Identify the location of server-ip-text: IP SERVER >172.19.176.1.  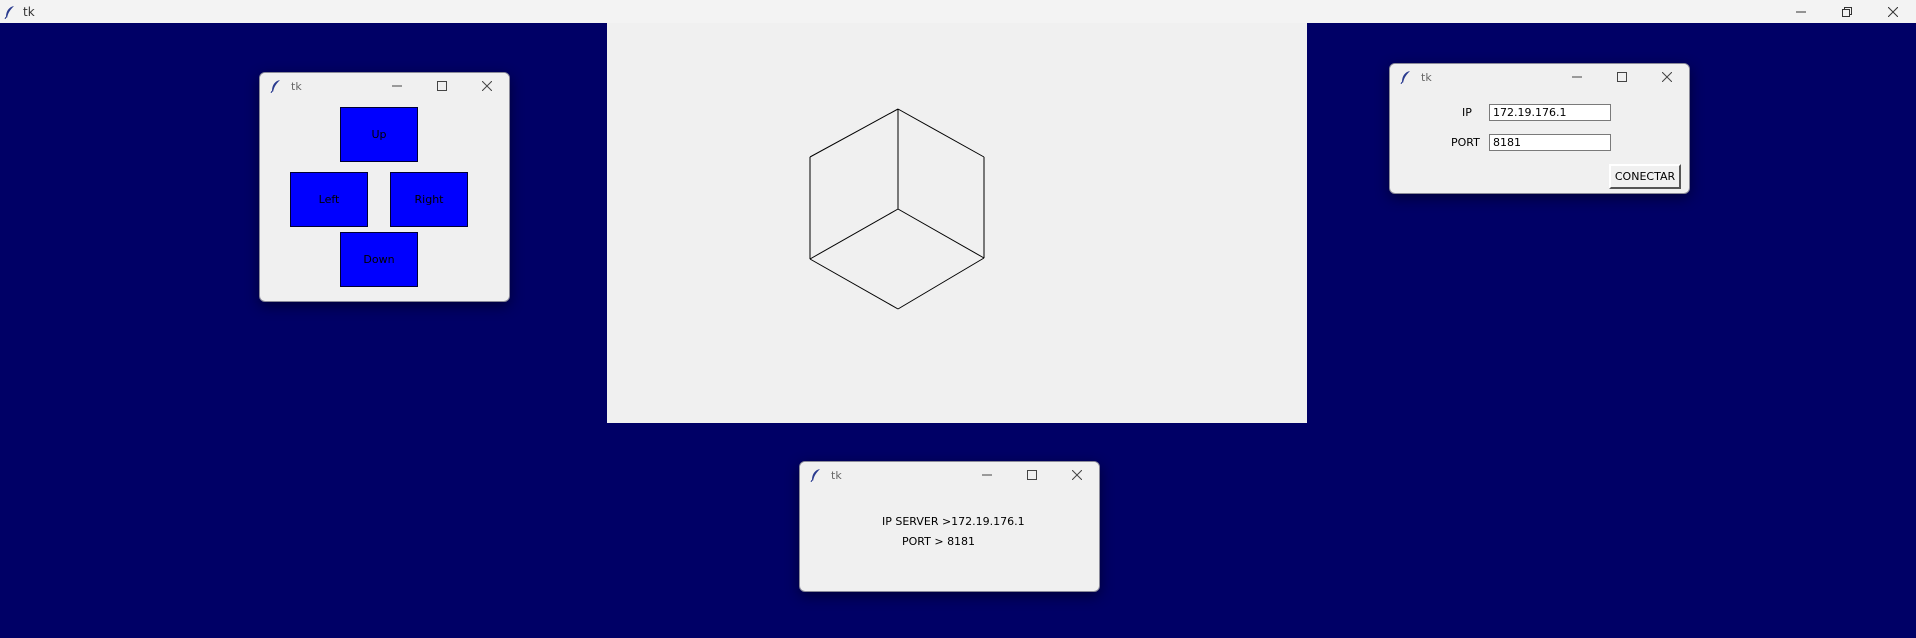
(953, 521).